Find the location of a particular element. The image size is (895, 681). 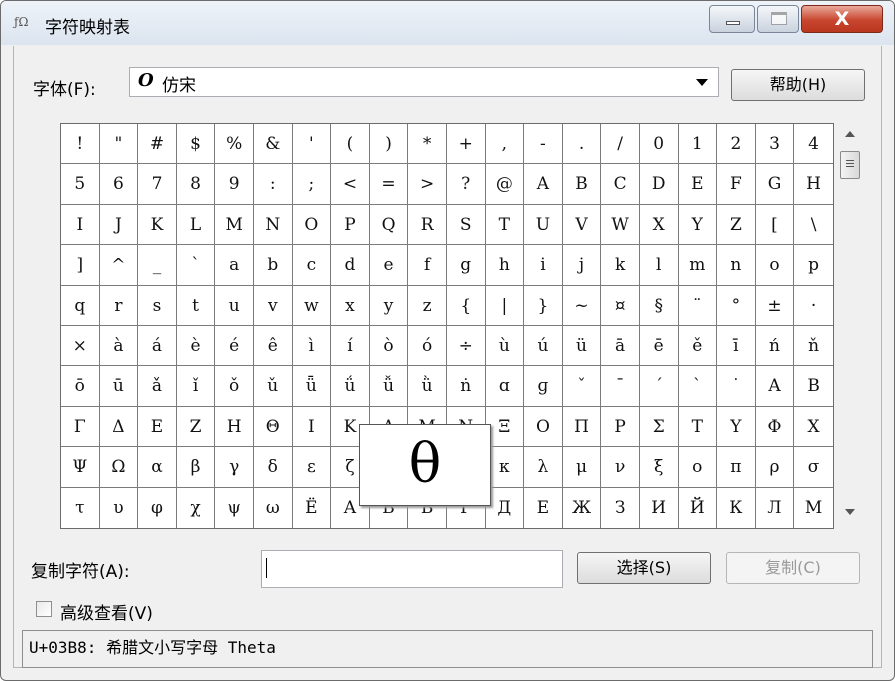

char-cell: ê is located at coordinates (273, 346).